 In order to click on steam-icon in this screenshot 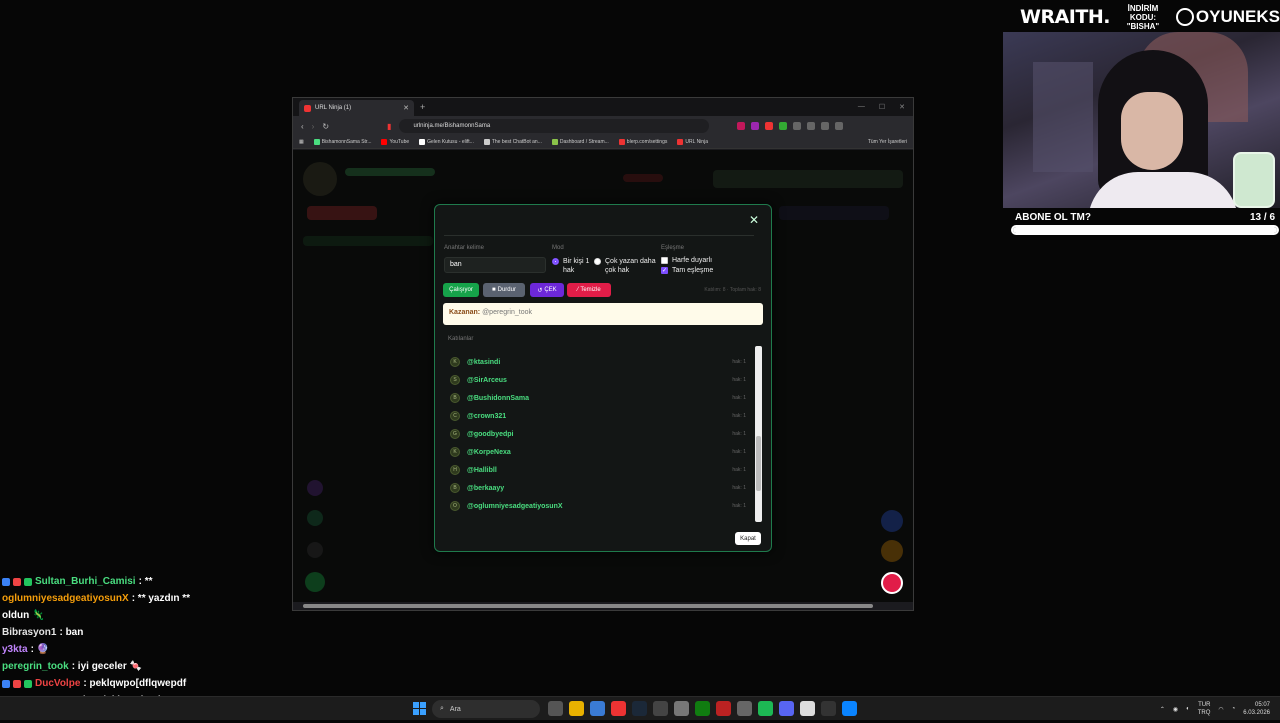, I will do `click(639, 708)`.